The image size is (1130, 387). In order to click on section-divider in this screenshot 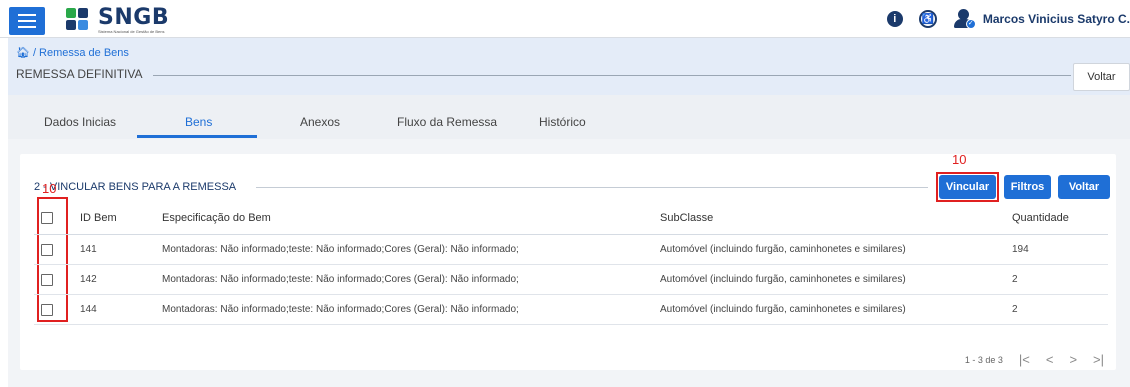, I will do `click(592, 187)`.